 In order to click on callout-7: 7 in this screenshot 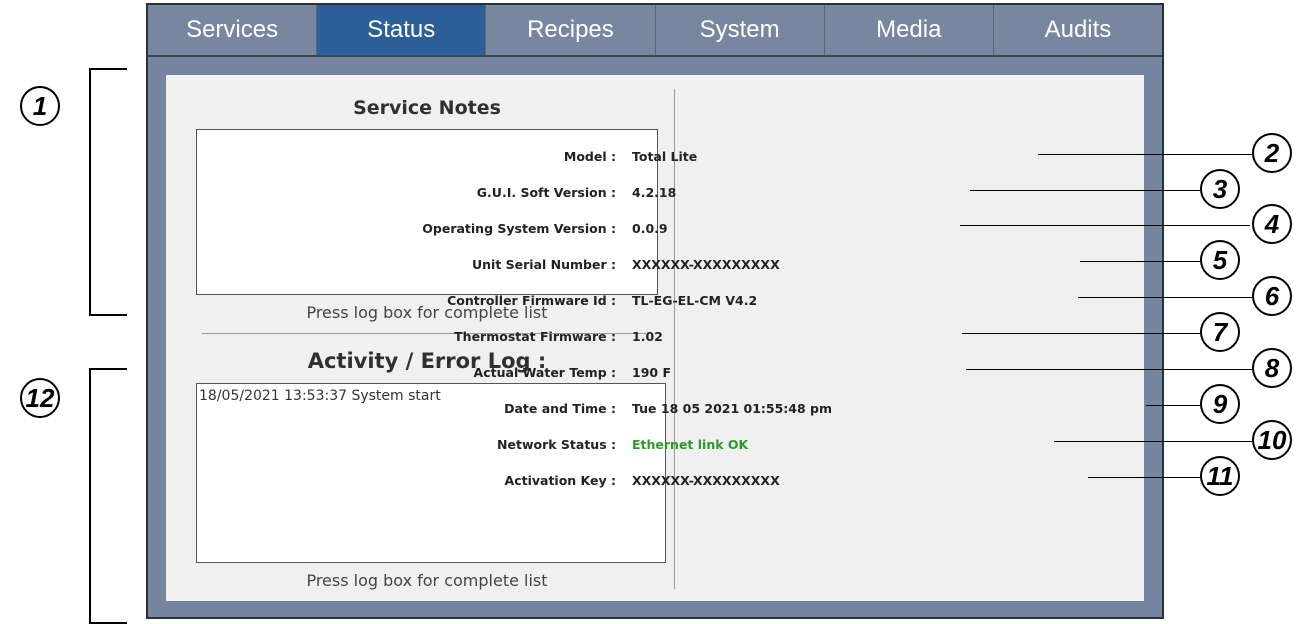, I will do `click(1220, 332)`.